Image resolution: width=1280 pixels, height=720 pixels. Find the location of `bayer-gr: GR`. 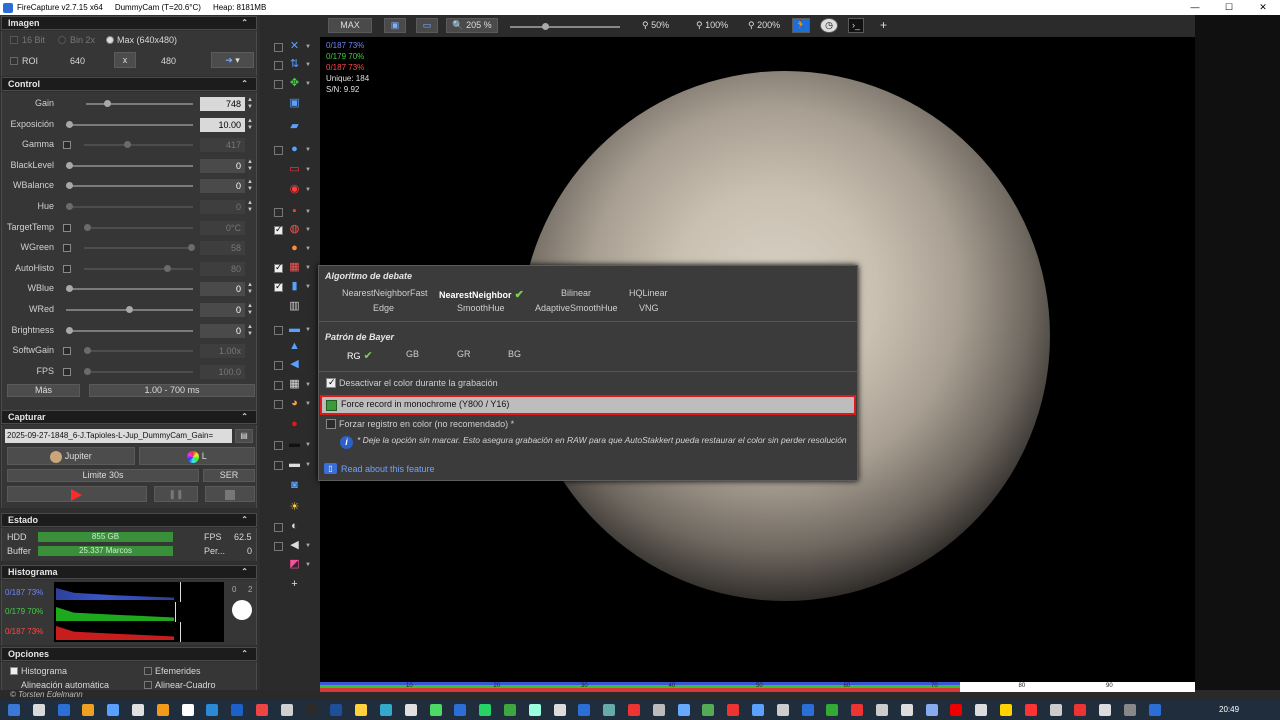

bayer-gr: GR is located at coordinates (464, 354).